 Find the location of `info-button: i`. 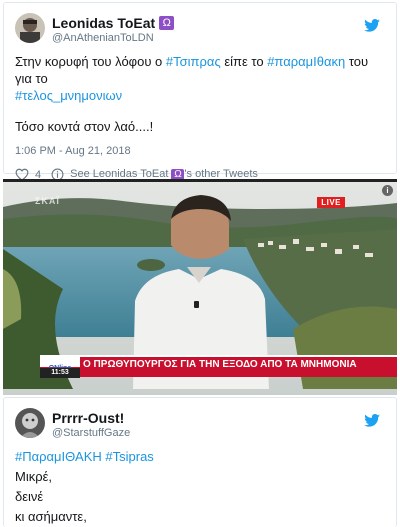

info-button: i is located at coordinates (387, 190).